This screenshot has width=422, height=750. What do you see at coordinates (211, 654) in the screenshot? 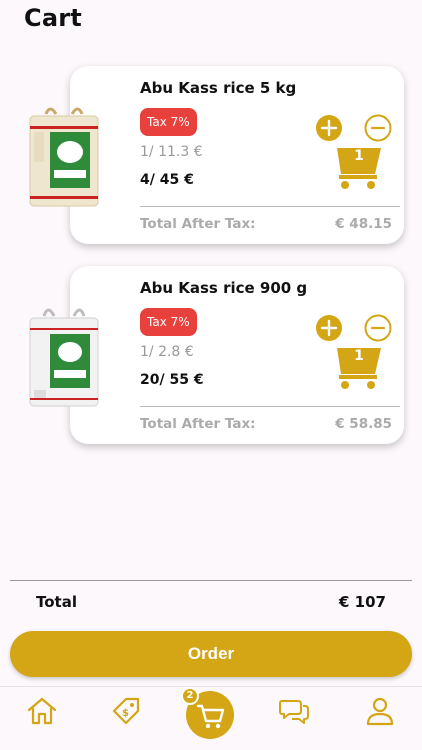
I see `order-button: Order` at bounding box center [211, 654].